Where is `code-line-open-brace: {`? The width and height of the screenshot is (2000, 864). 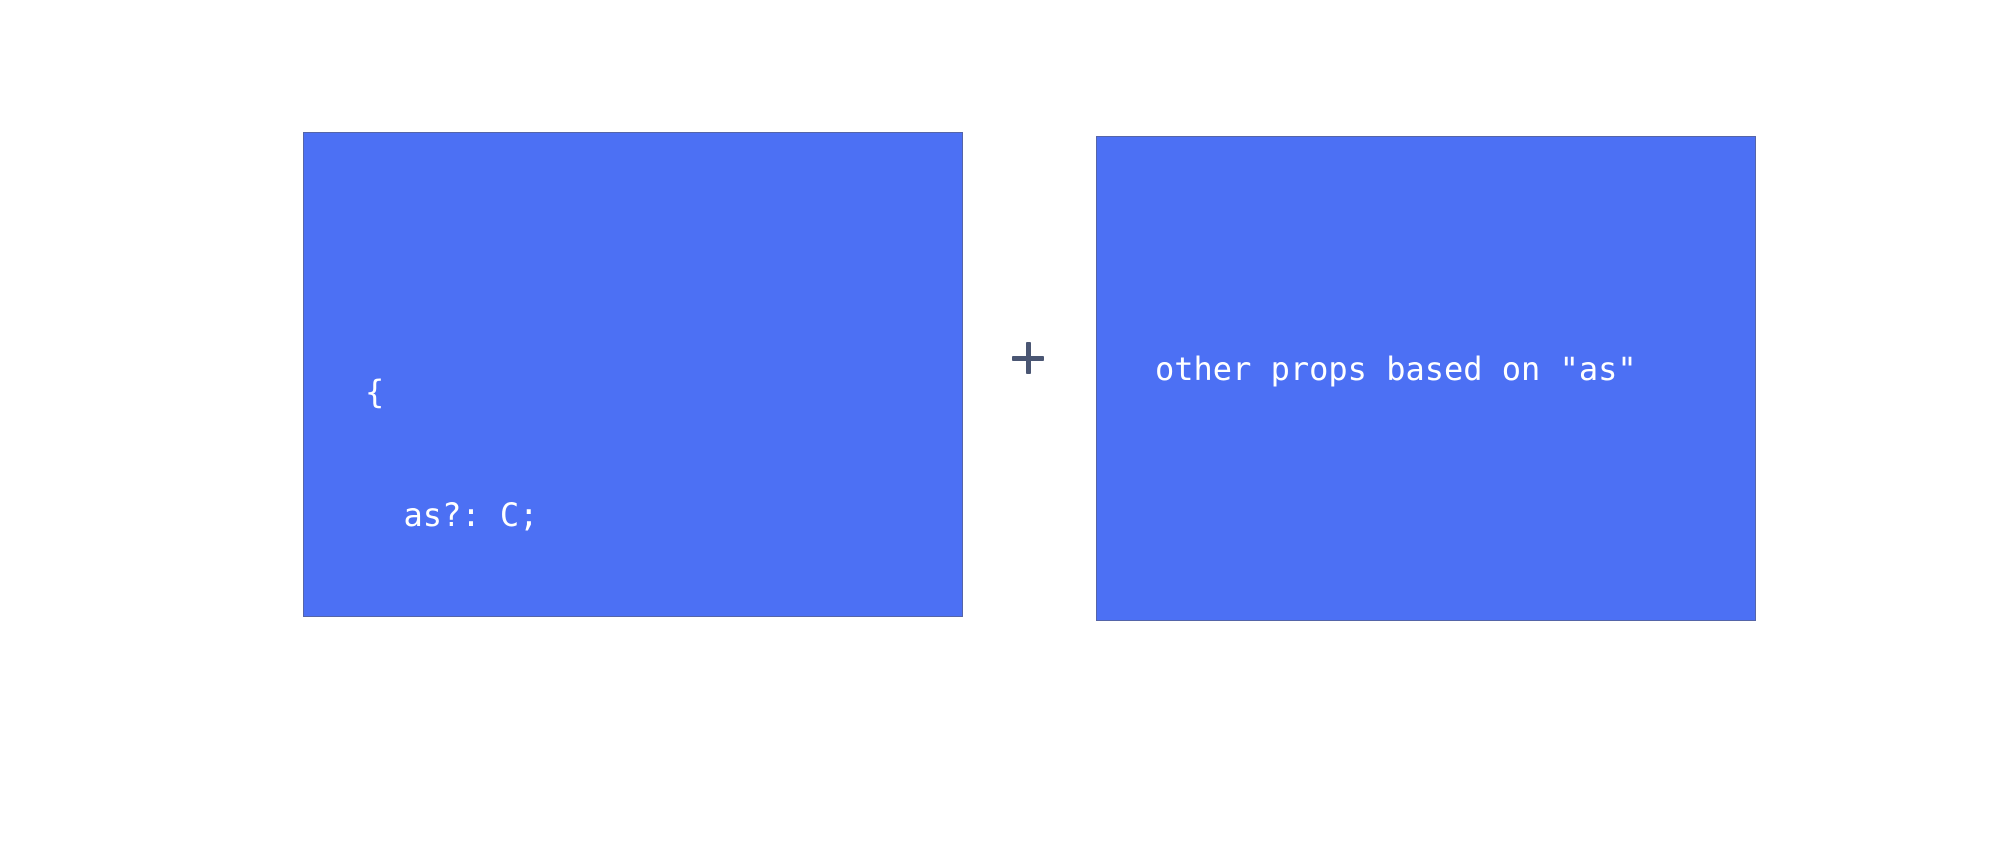
code-line-open-brace: { is located at coordinates (375, 392).